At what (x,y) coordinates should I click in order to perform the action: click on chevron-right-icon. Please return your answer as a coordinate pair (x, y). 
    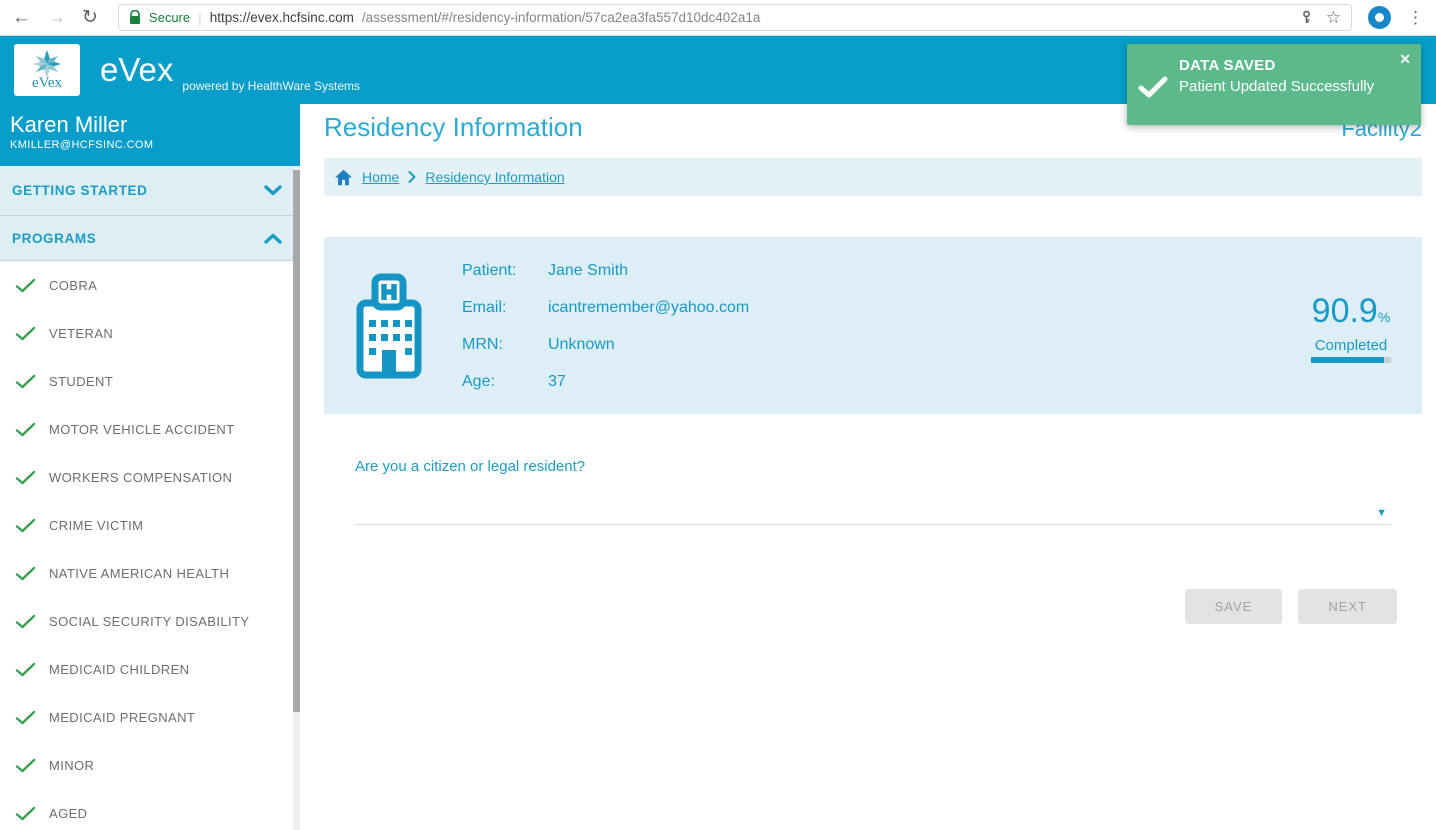
    Looking at the image, I should click on (412, 177).